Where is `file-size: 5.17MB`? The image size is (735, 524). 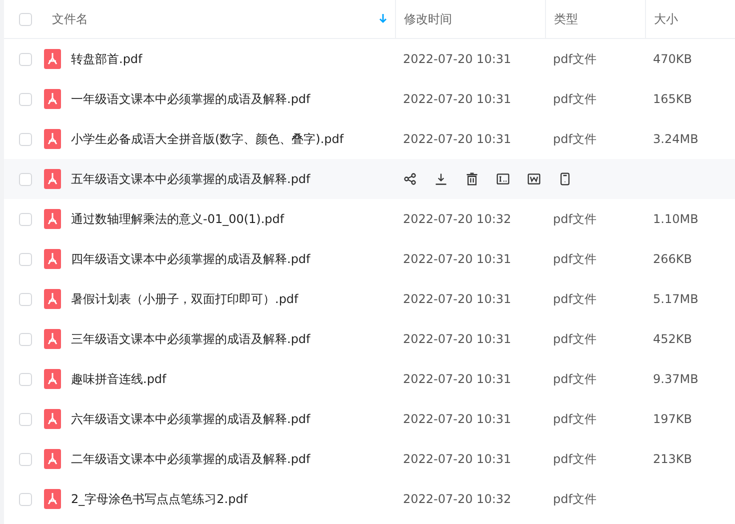
file-size: 5.17MB is located at coordinates (675, 299).